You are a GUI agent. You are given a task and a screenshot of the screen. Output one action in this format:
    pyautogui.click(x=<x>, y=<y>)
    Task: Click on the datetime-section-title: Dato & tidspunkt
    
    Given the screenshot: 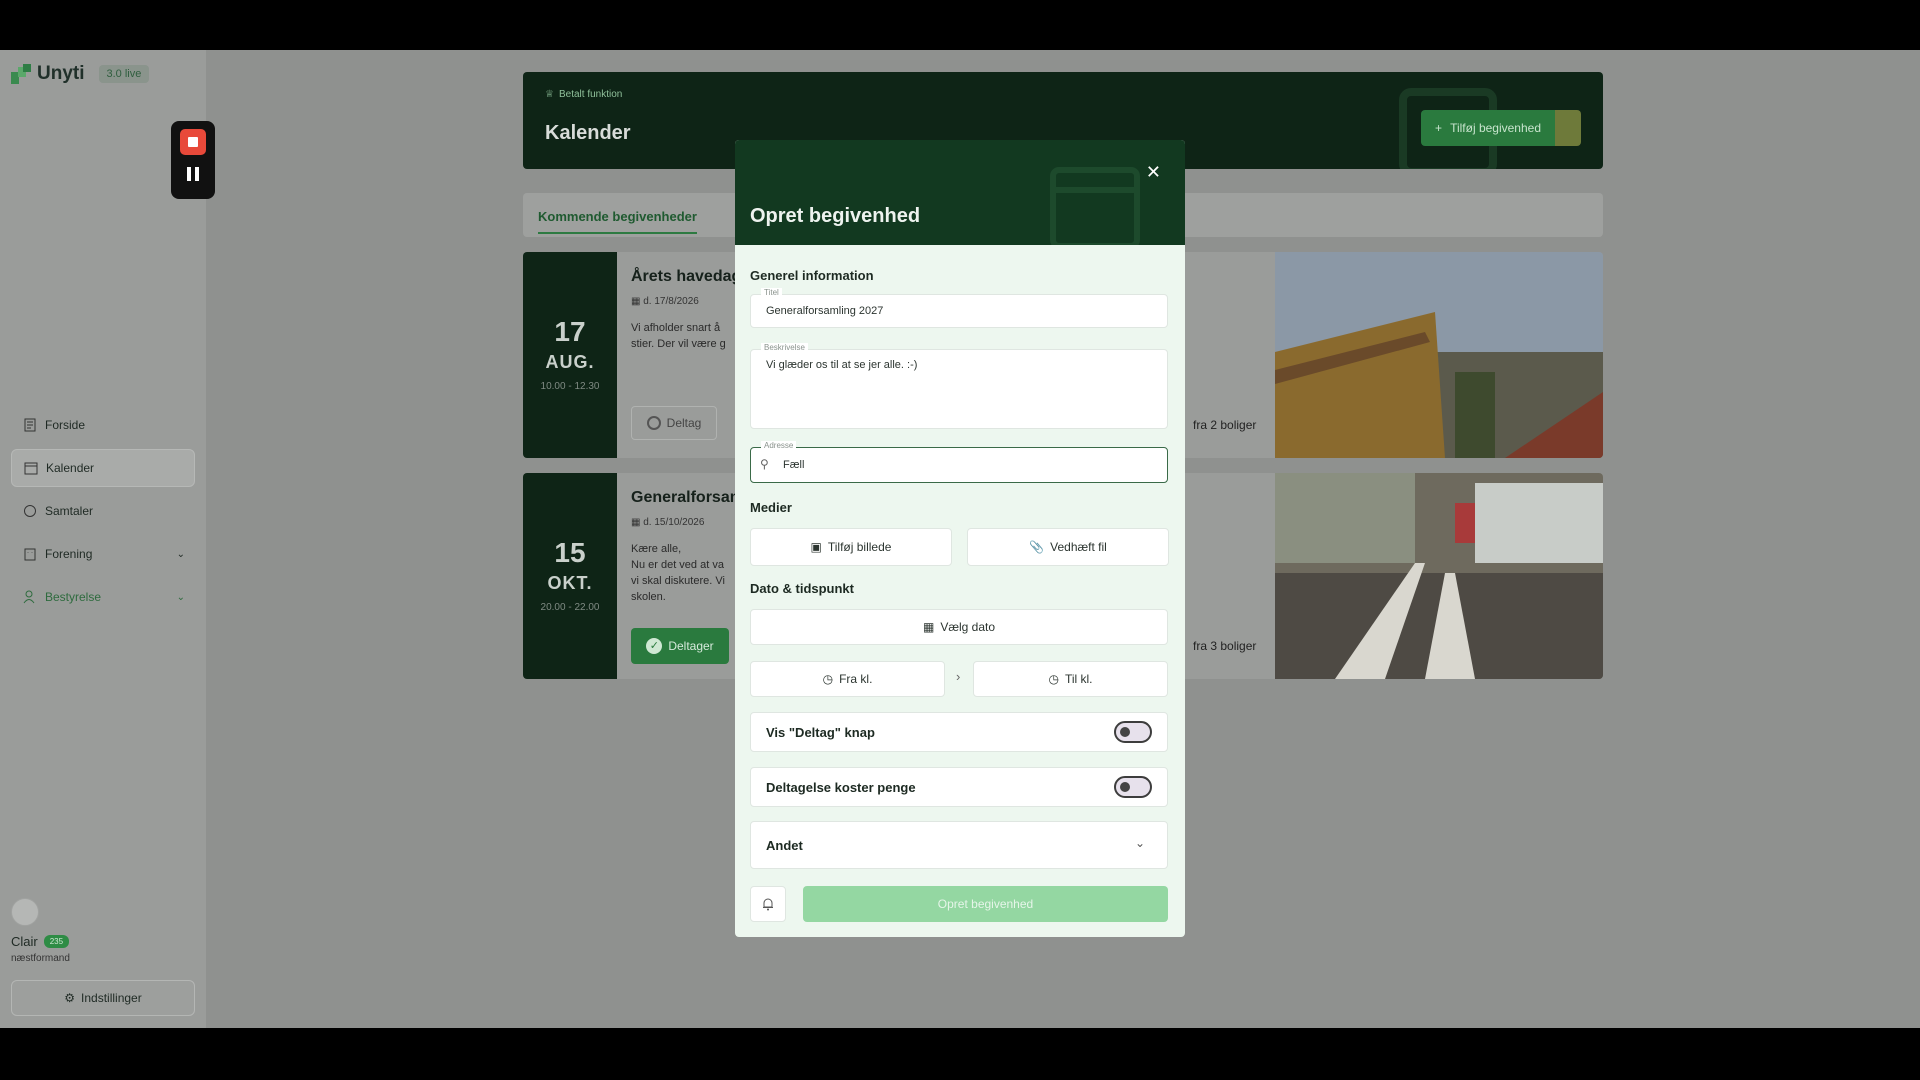 What is the action you would take?
    pyautogui.click(x=802, y=588)
    